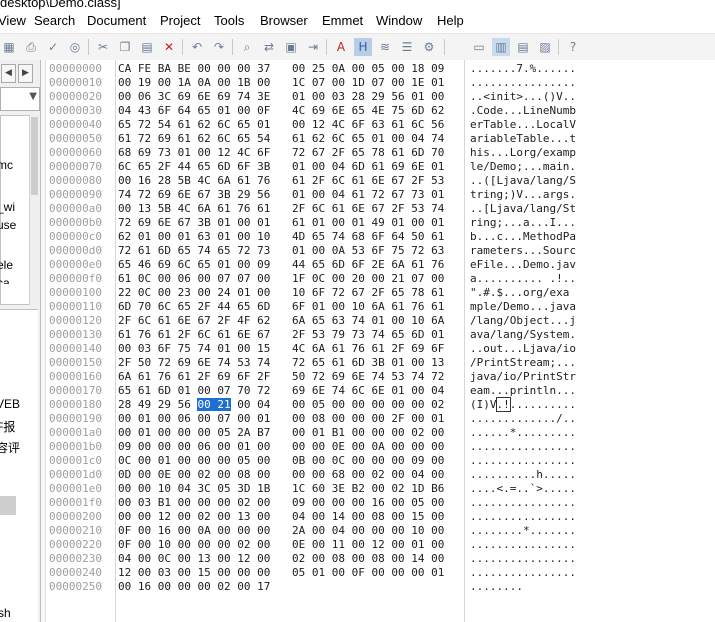 This screenshot has height=622, width=715. I want to click on hex-bytes-left: 74 72 69 6E 67 3B 29 56, so click(194, 195).